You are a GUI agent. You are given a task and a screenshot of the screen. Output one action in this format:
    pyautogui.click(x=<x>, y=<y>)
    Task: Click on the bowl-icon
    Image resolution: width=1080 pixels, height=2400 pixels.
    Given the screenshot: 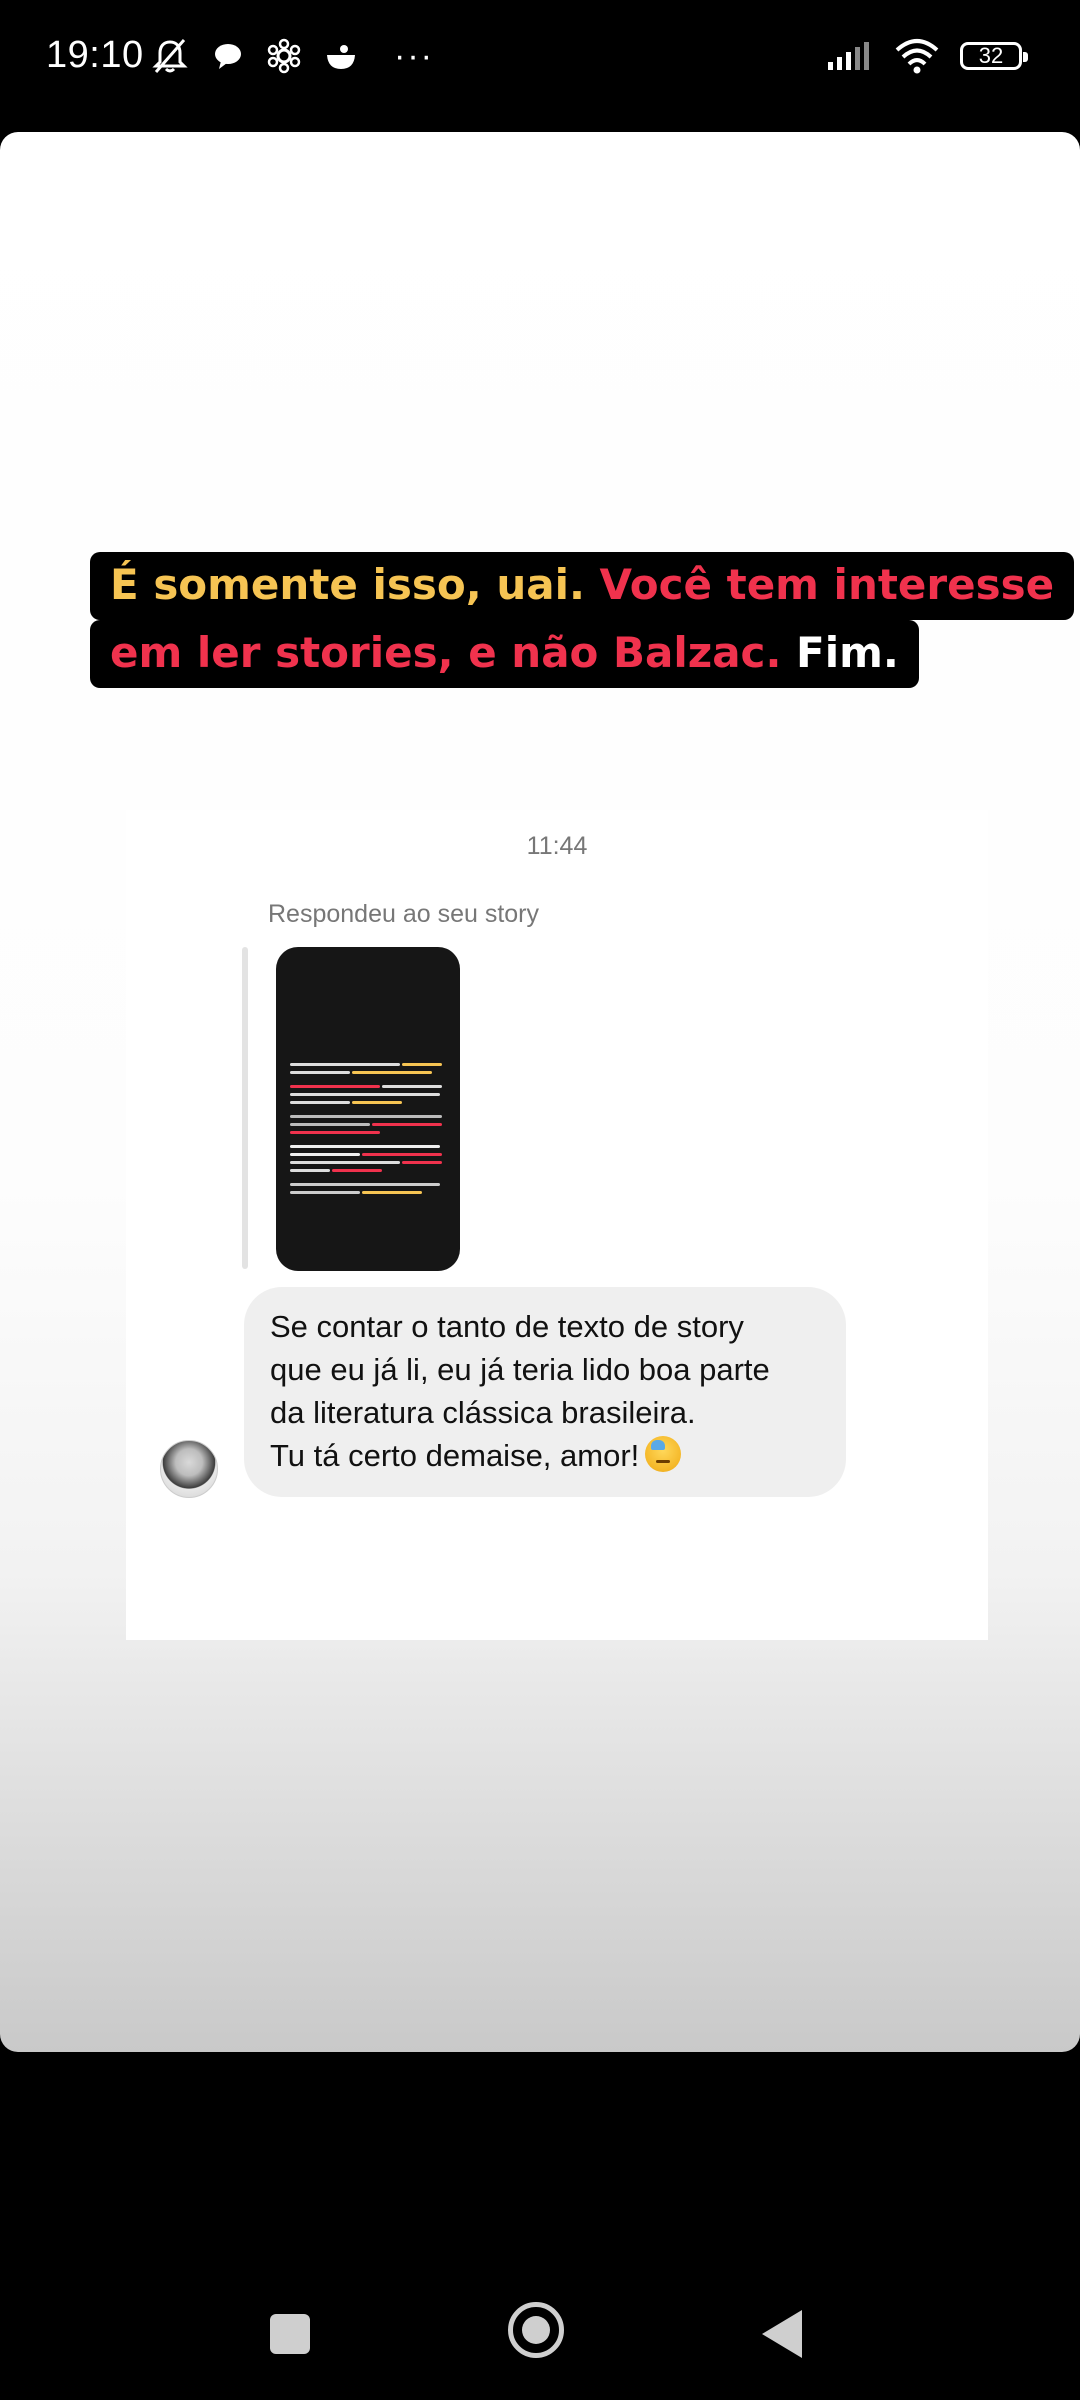 What is the action you would take?
    pyautogui.click(x=341, y=57)
    